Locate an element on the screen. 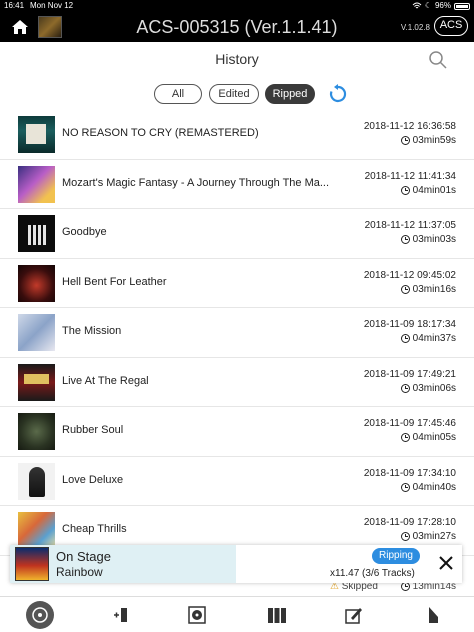 Image resolution: width=474 pixels, height=632 pixels. battery-percent: 96% is located at coordinates (442, 5).